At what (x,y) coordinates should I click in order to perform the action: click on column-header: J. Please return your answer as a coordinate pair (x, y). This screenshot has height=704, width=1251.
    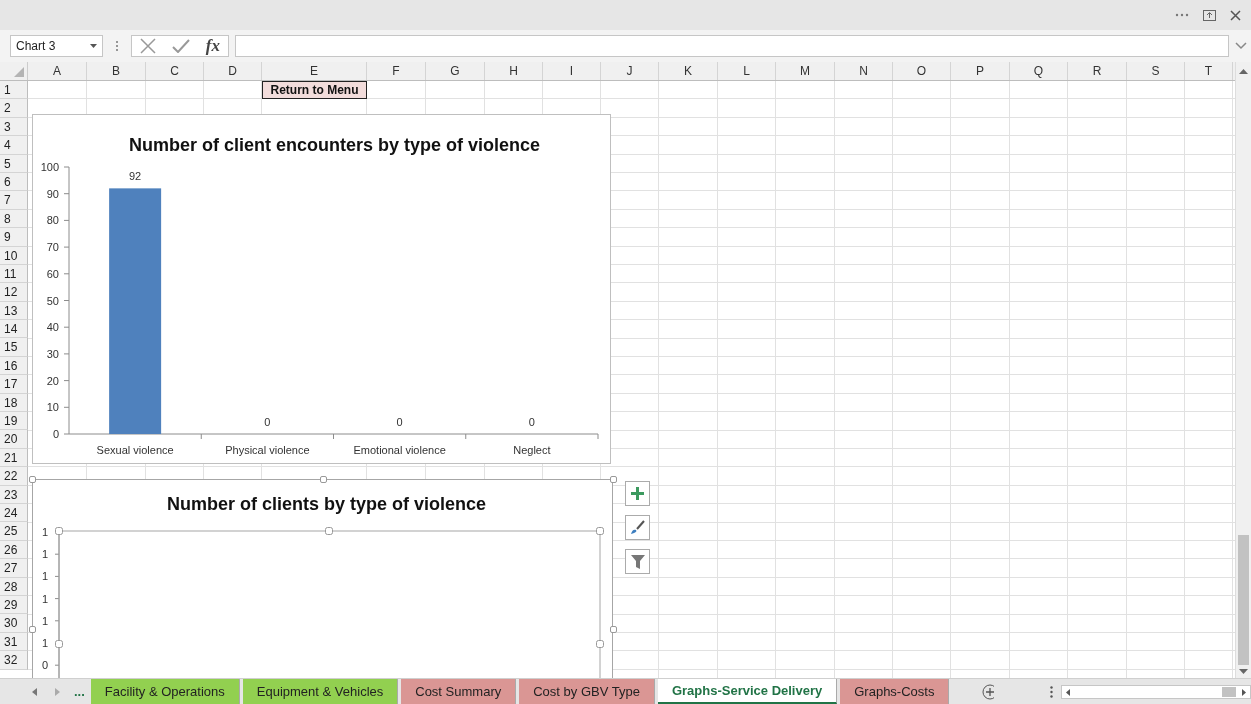
    Looking at the image, I should click on (630, 71).